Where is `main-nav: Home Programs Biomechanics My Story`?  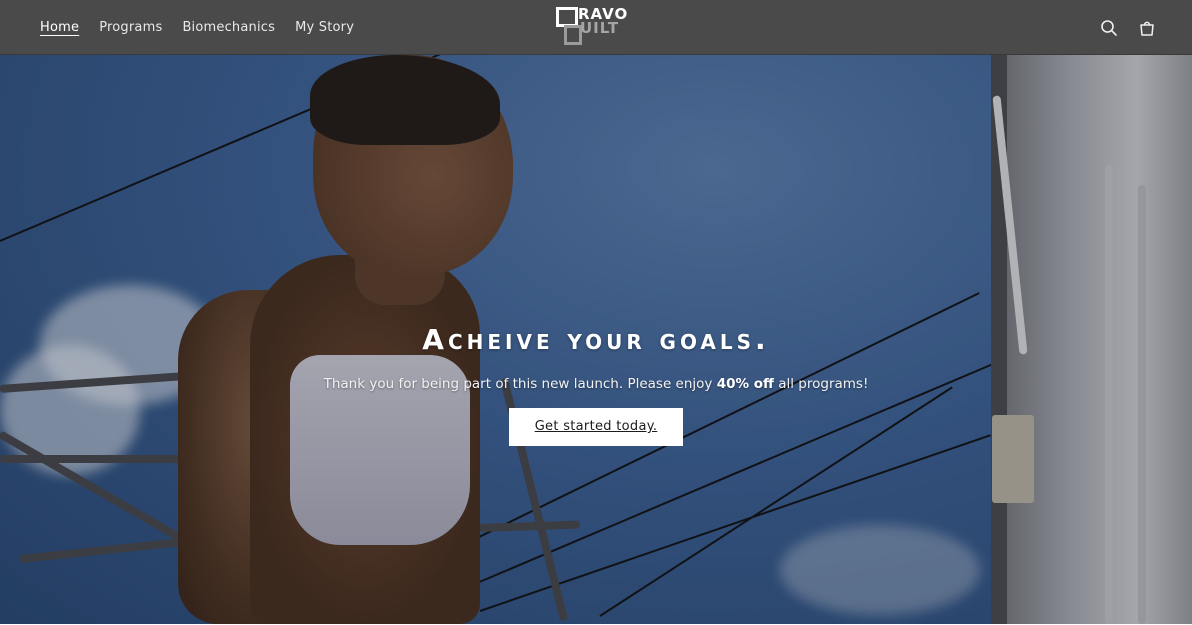 main-nav: Home Programs Biomechanics My Story is located at coordinates (197, 27).